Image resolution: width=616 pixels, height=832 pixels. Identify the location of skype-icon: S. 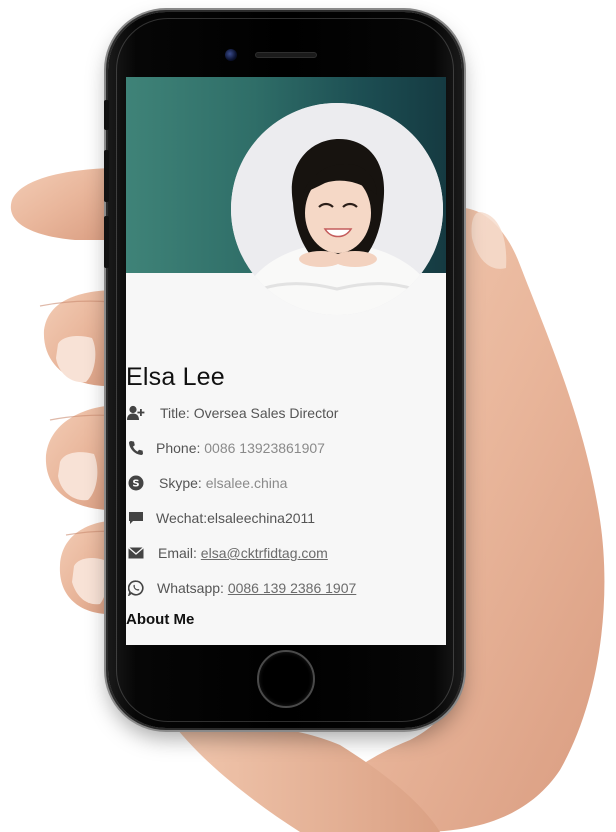
(136, 483).